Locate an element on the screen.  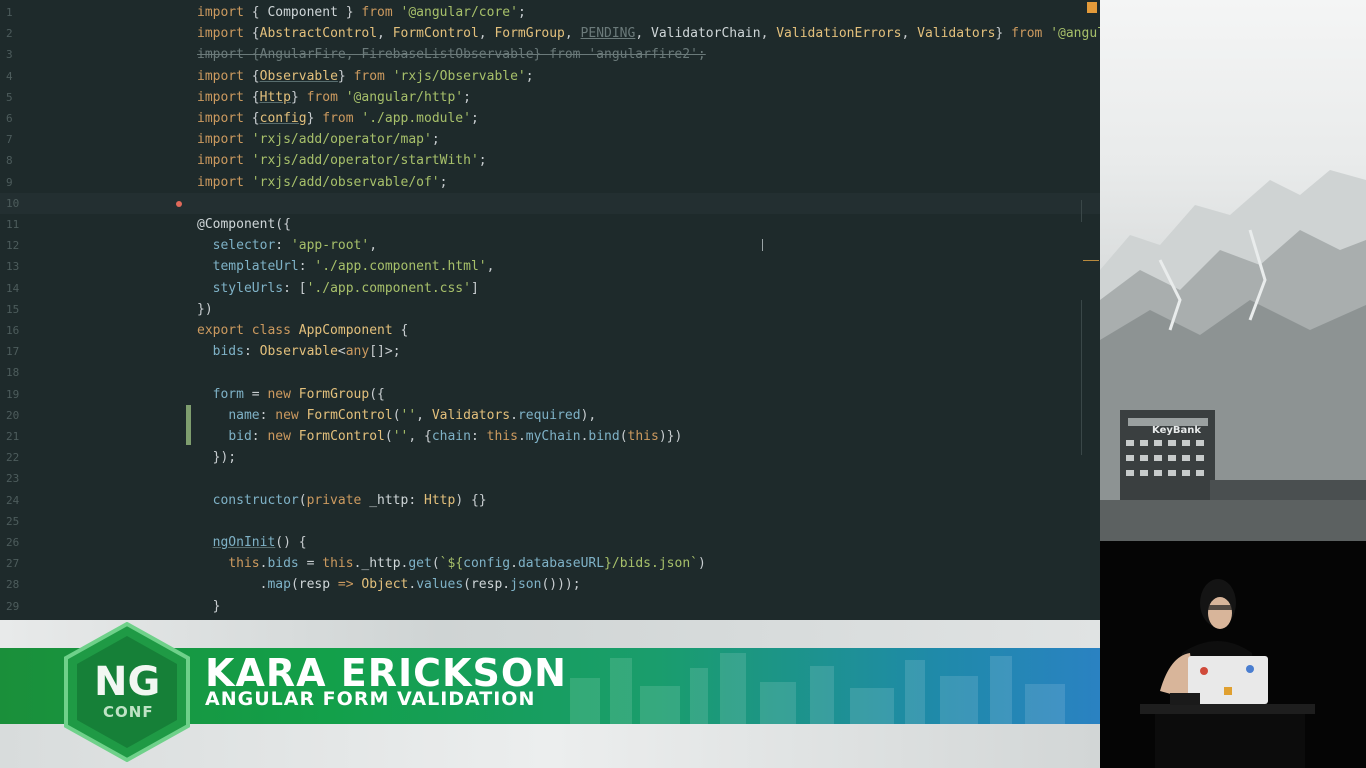
building-sign: KeyBank is located at coordinates (1177, 430).